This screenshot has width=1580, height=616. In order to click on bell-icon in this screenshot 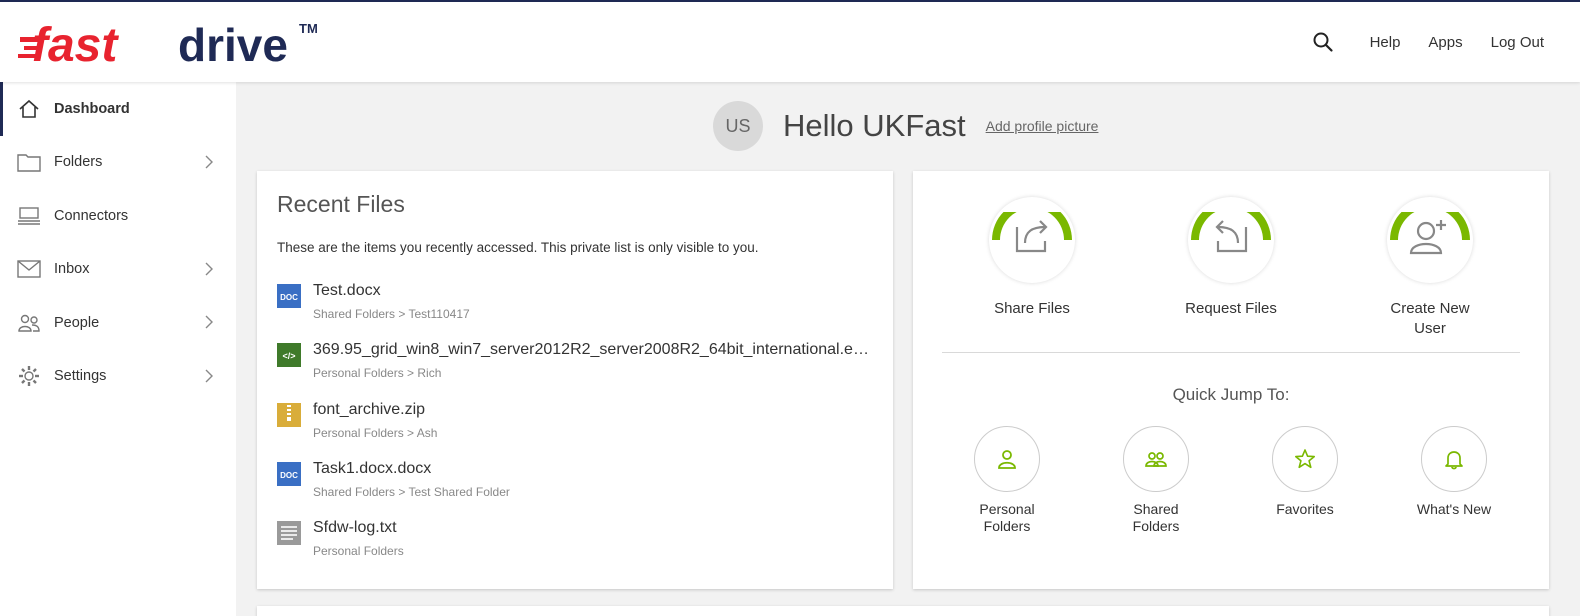, I will do `click(1454, 460)`.